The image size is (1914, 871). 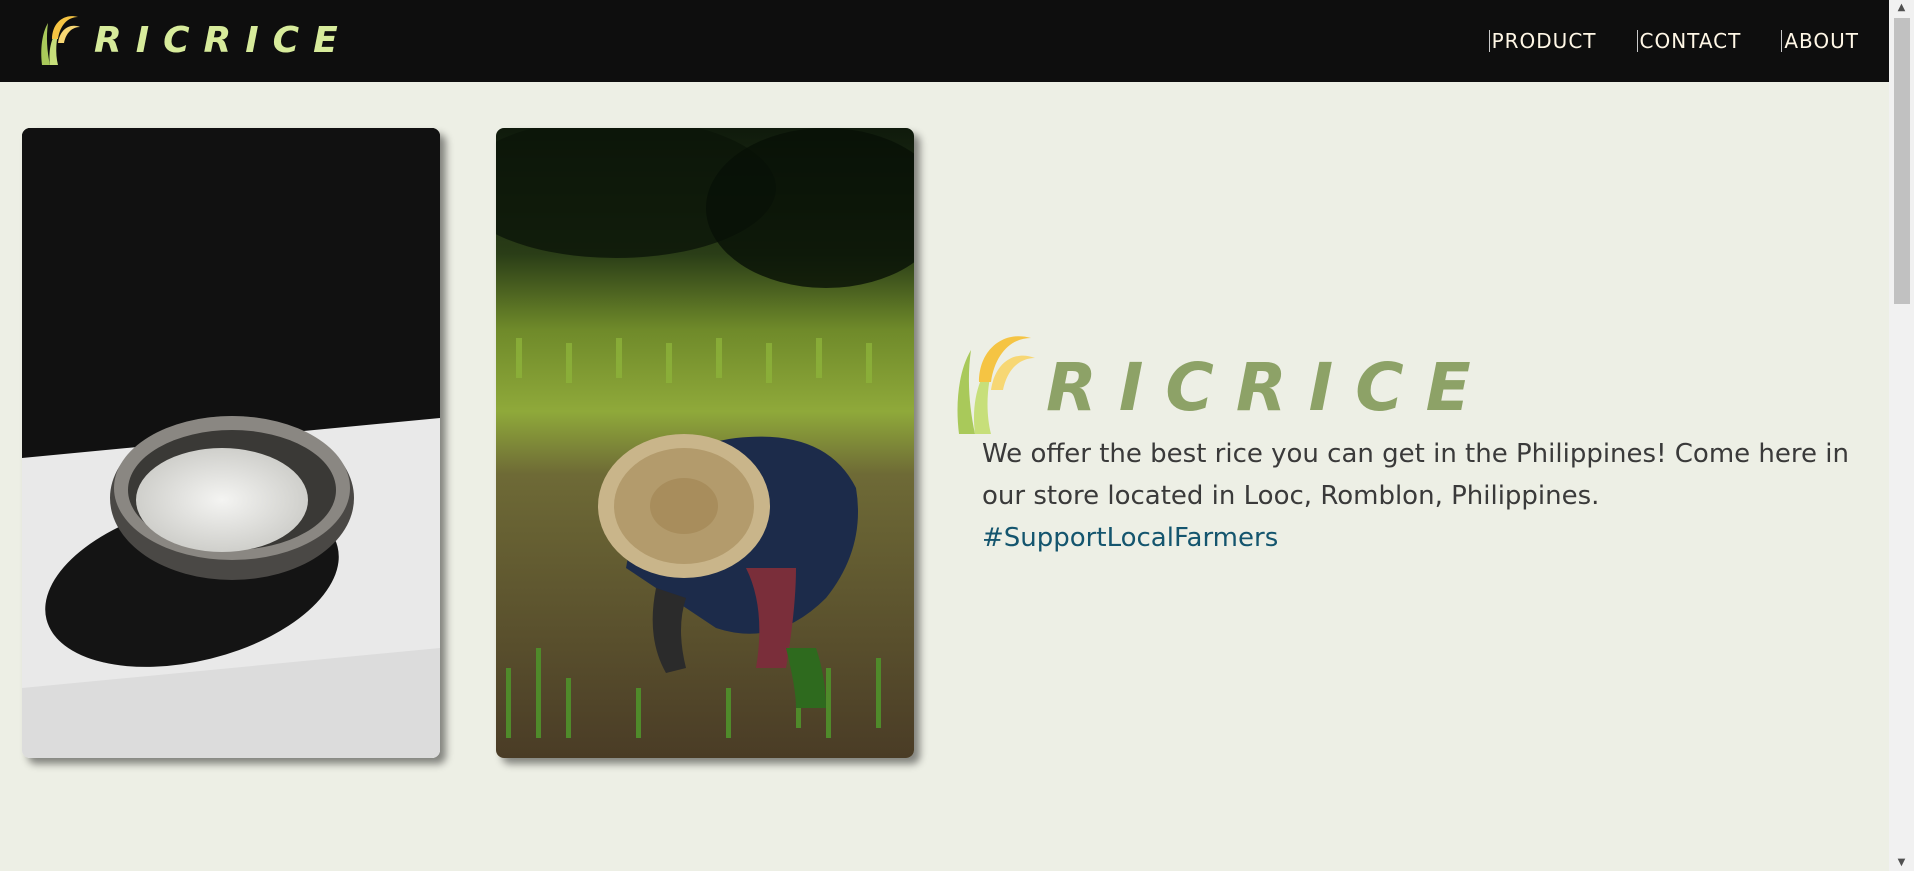 I want to click on hero-brand-name: RICRICE, so click(x=1269, y=387).